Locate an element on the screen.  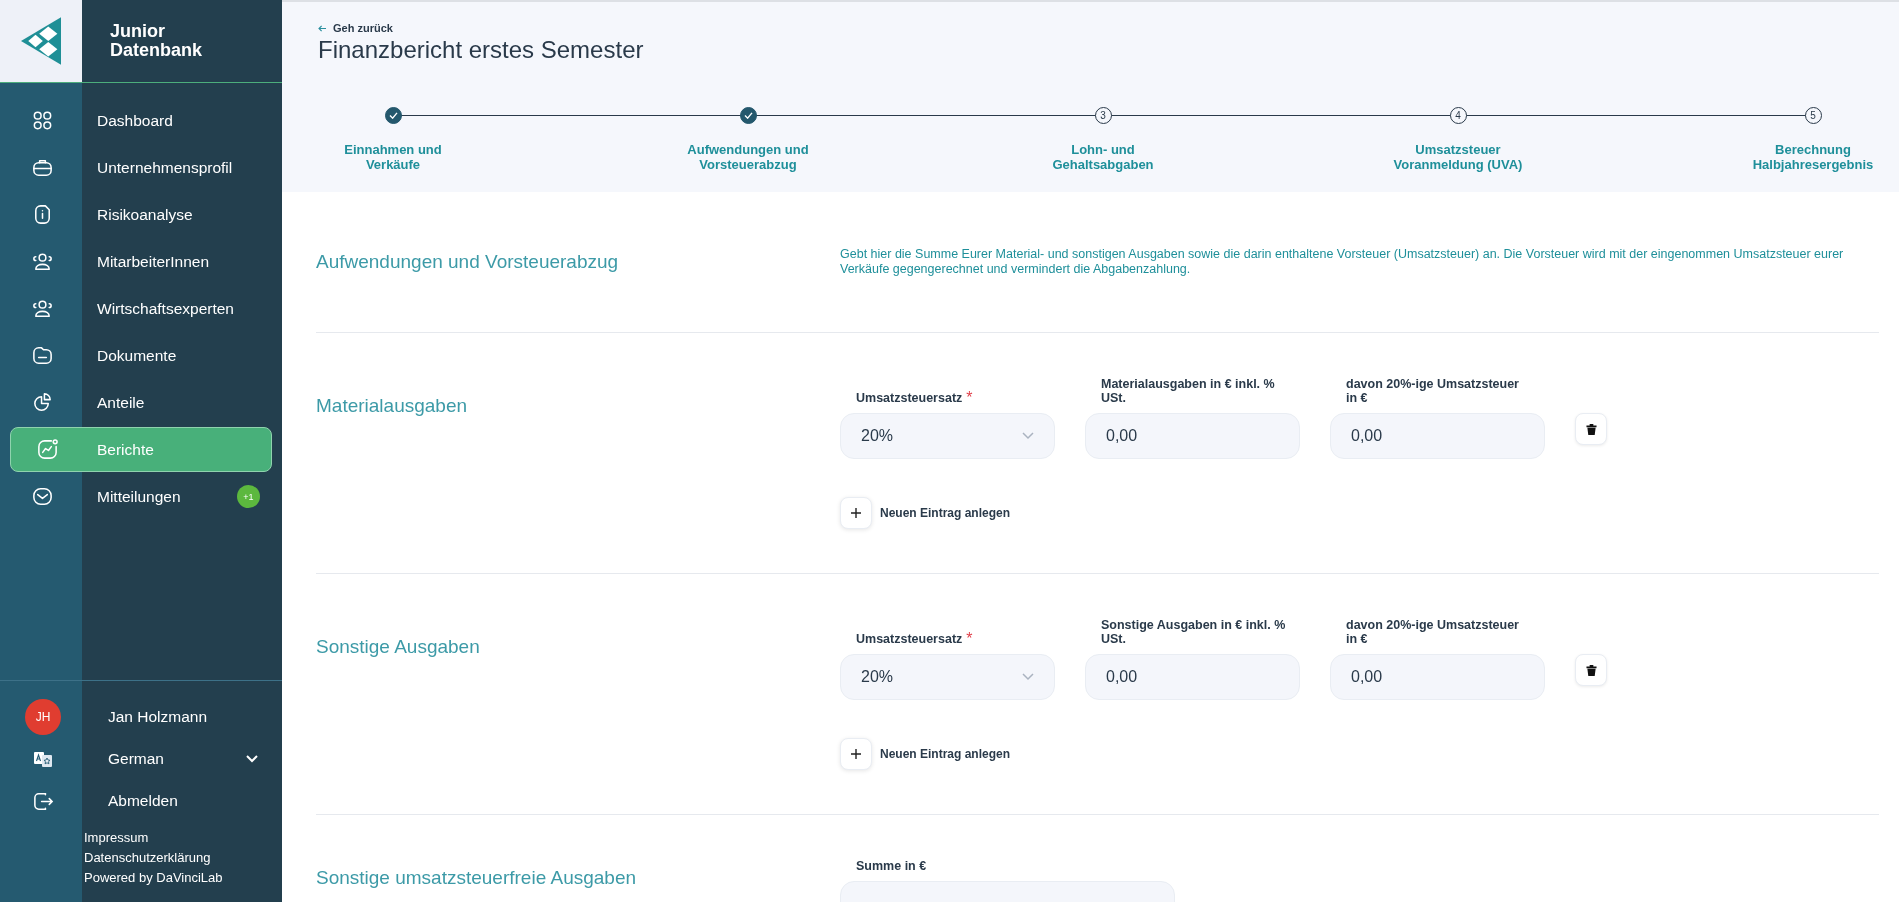
section-title: Sonstige umsatzsteuerfreie Ausgaben is located at coordinates (477, 878).